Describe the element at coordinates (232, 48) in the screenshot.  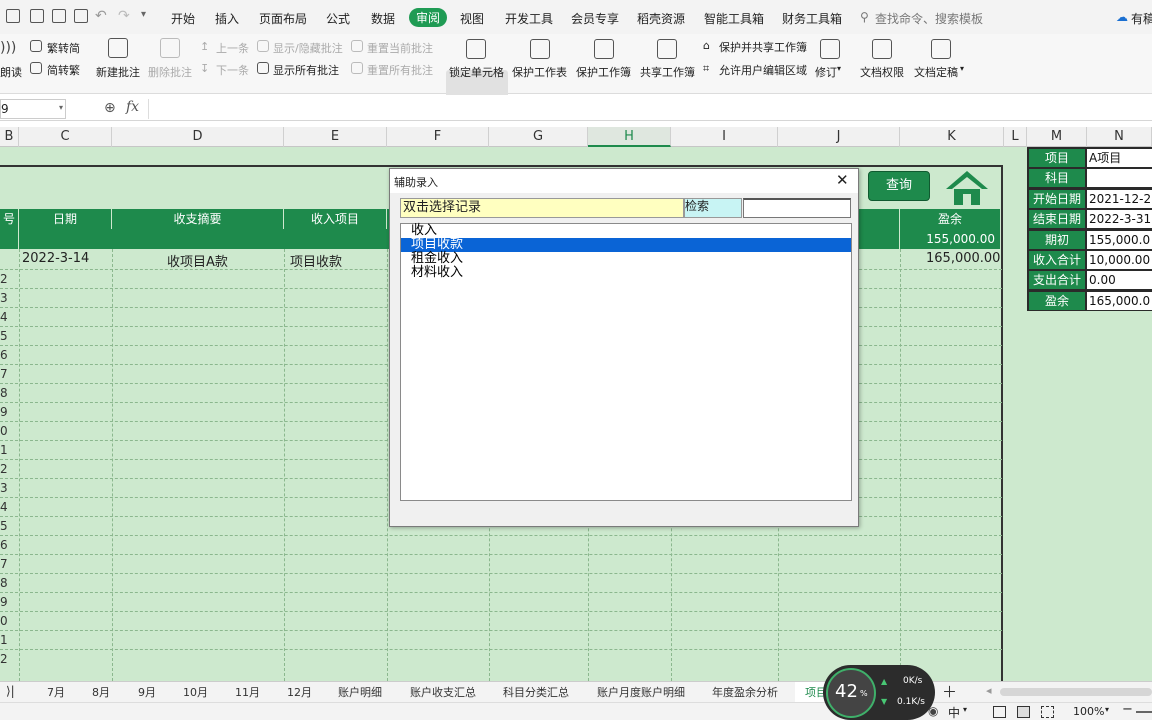
I see `prev-comment-button: 上一条` at that location.